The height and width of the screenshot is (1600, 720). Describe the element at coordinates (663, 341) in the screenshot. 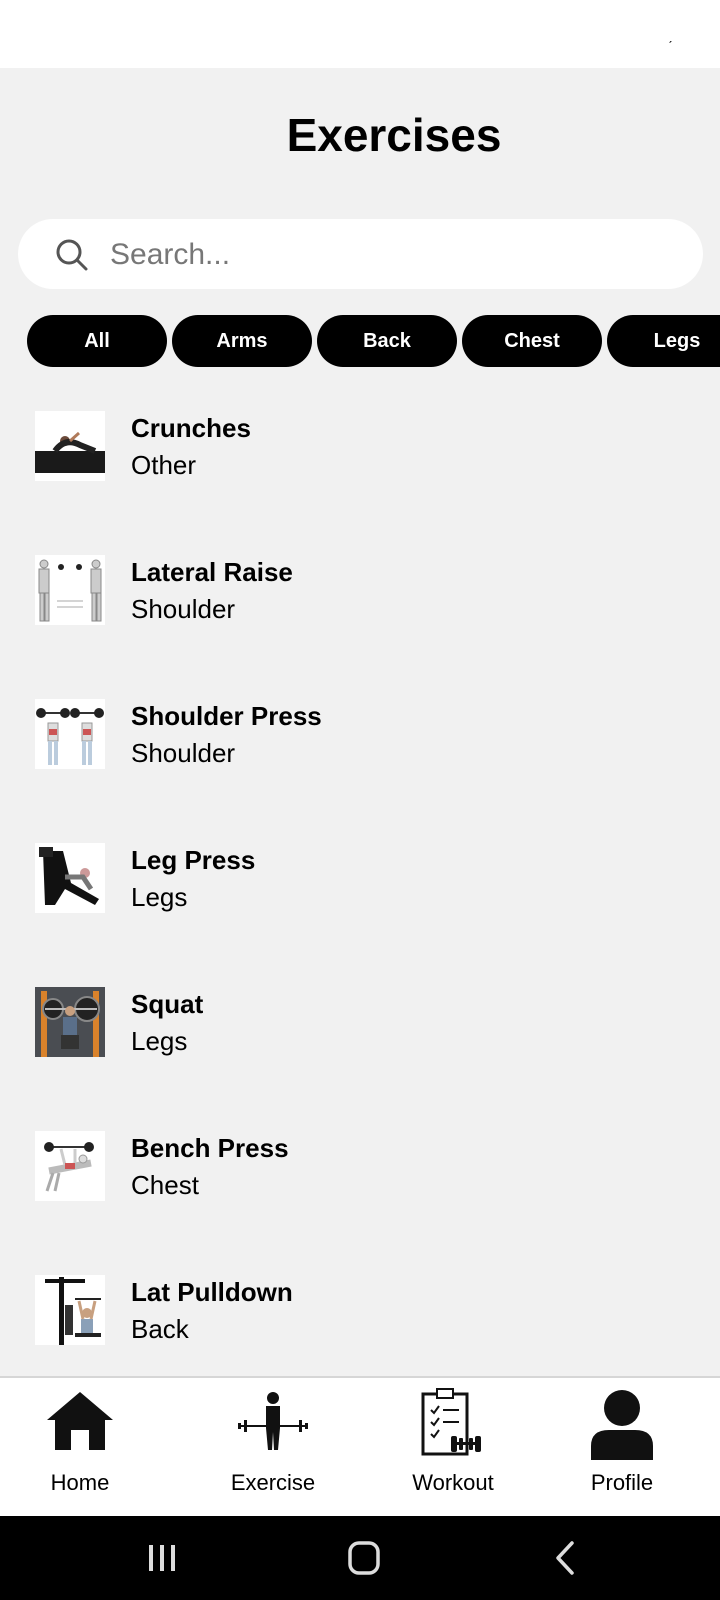

I see `filter-chip-legs: Legs` at that location.